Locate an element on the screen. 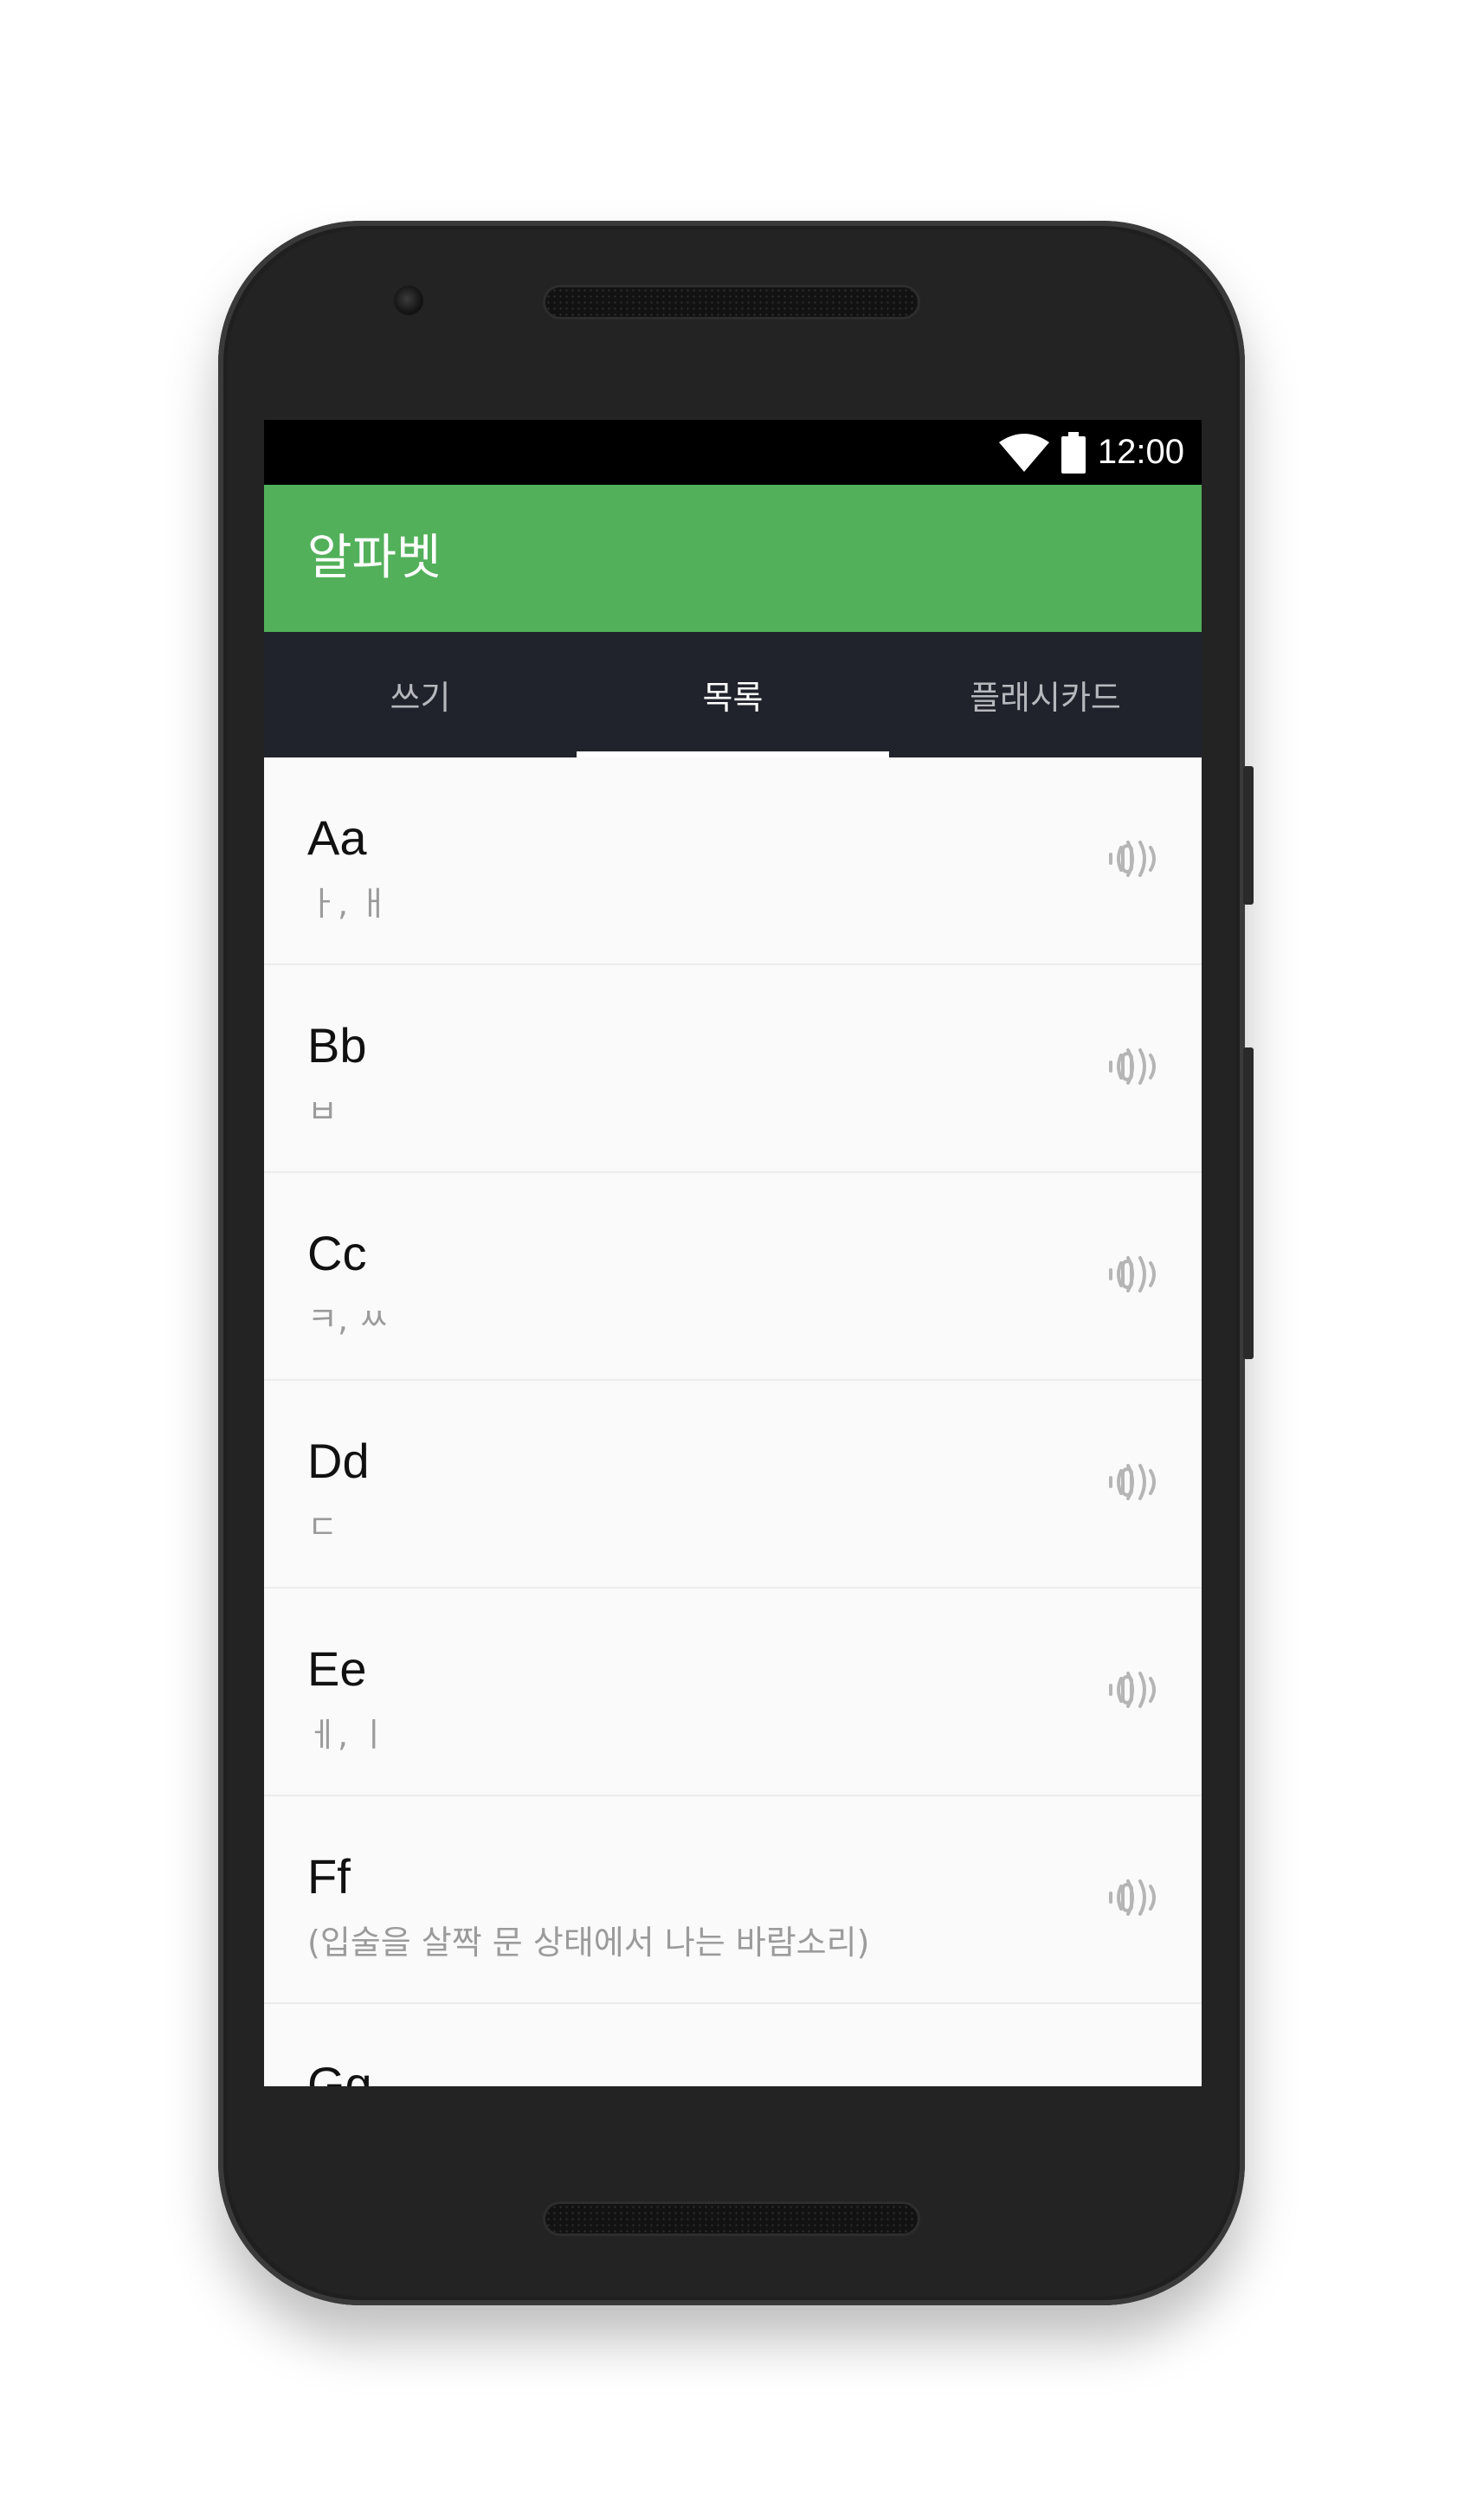 The image size is (1470, 2520). tab-label: 플래시카드 is located at coordinates (1045, 698).